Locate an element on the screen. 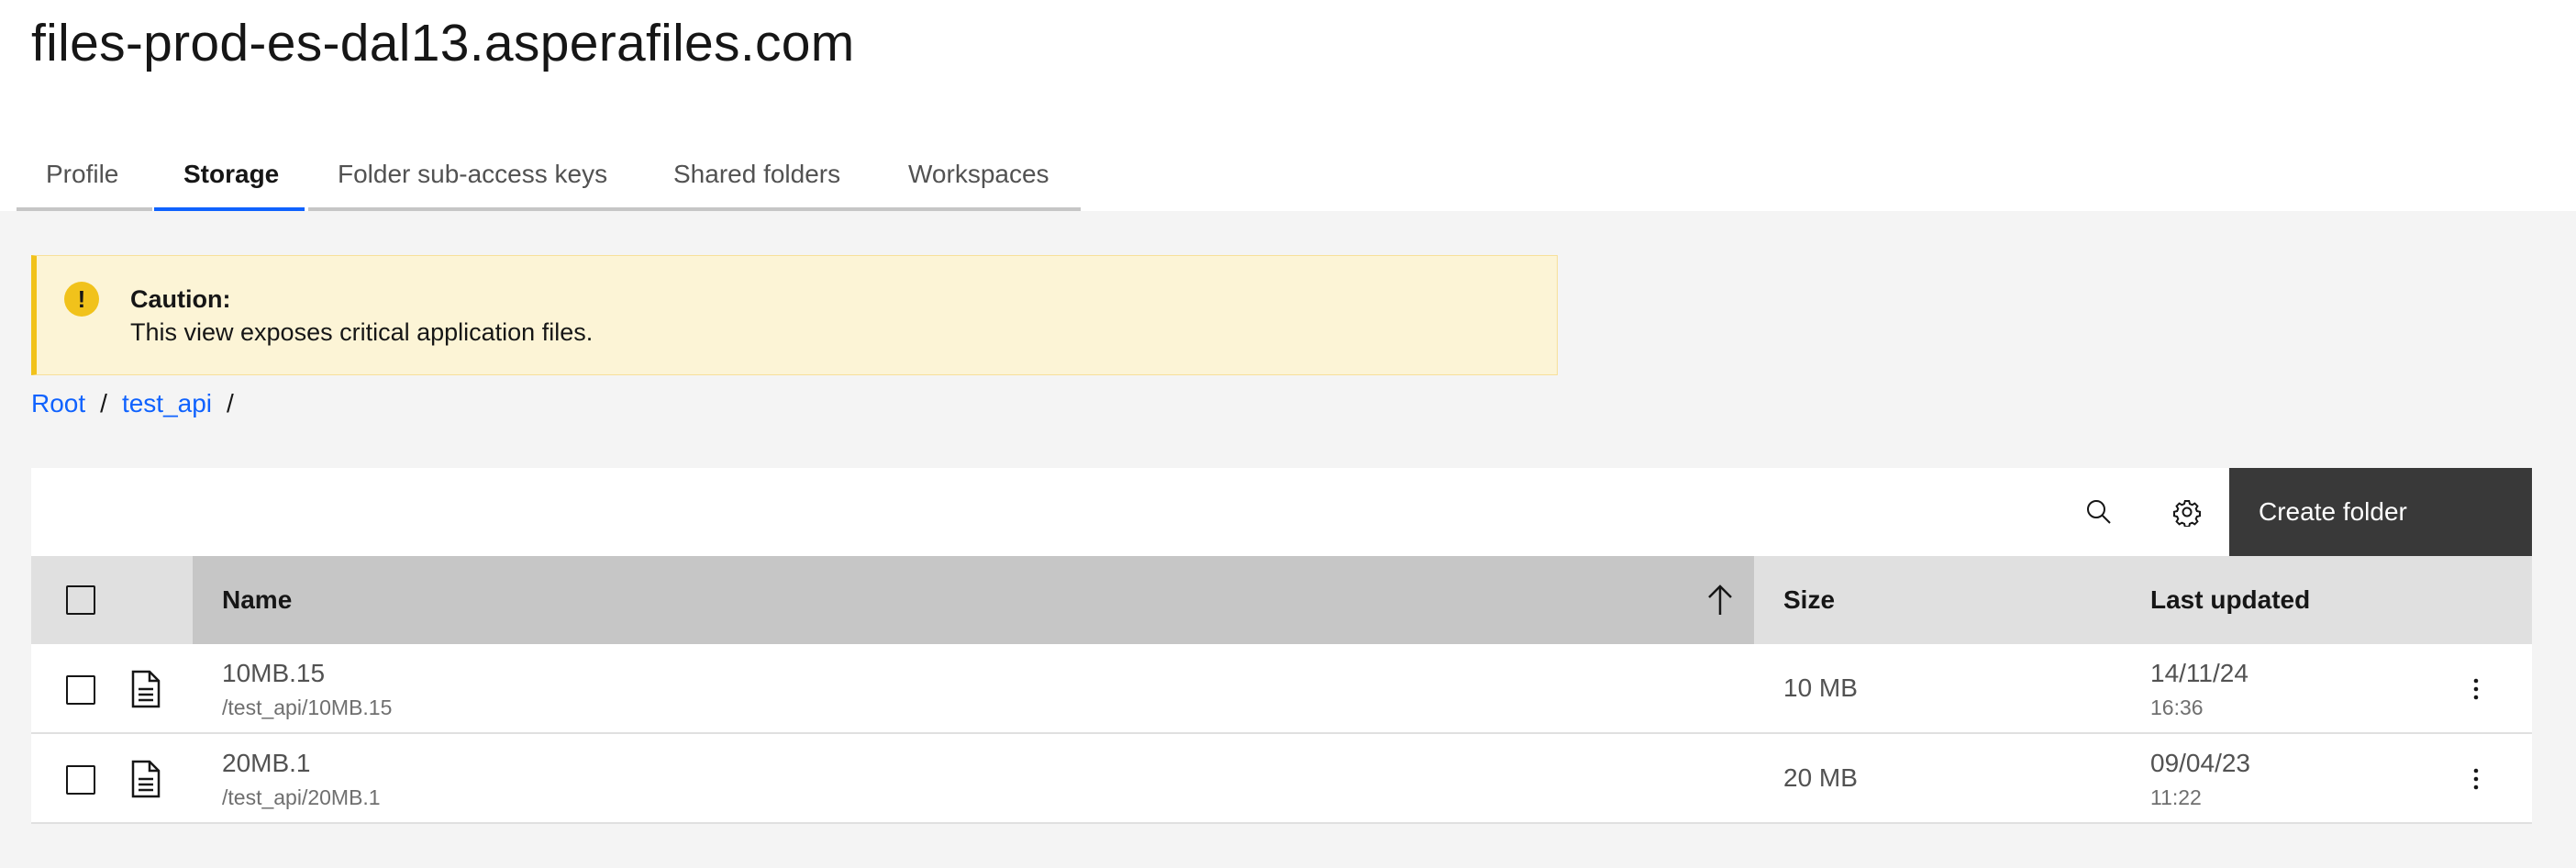 The image size is (2576, 868). file-size: 20 MB is located at coordinates (1820, 777).